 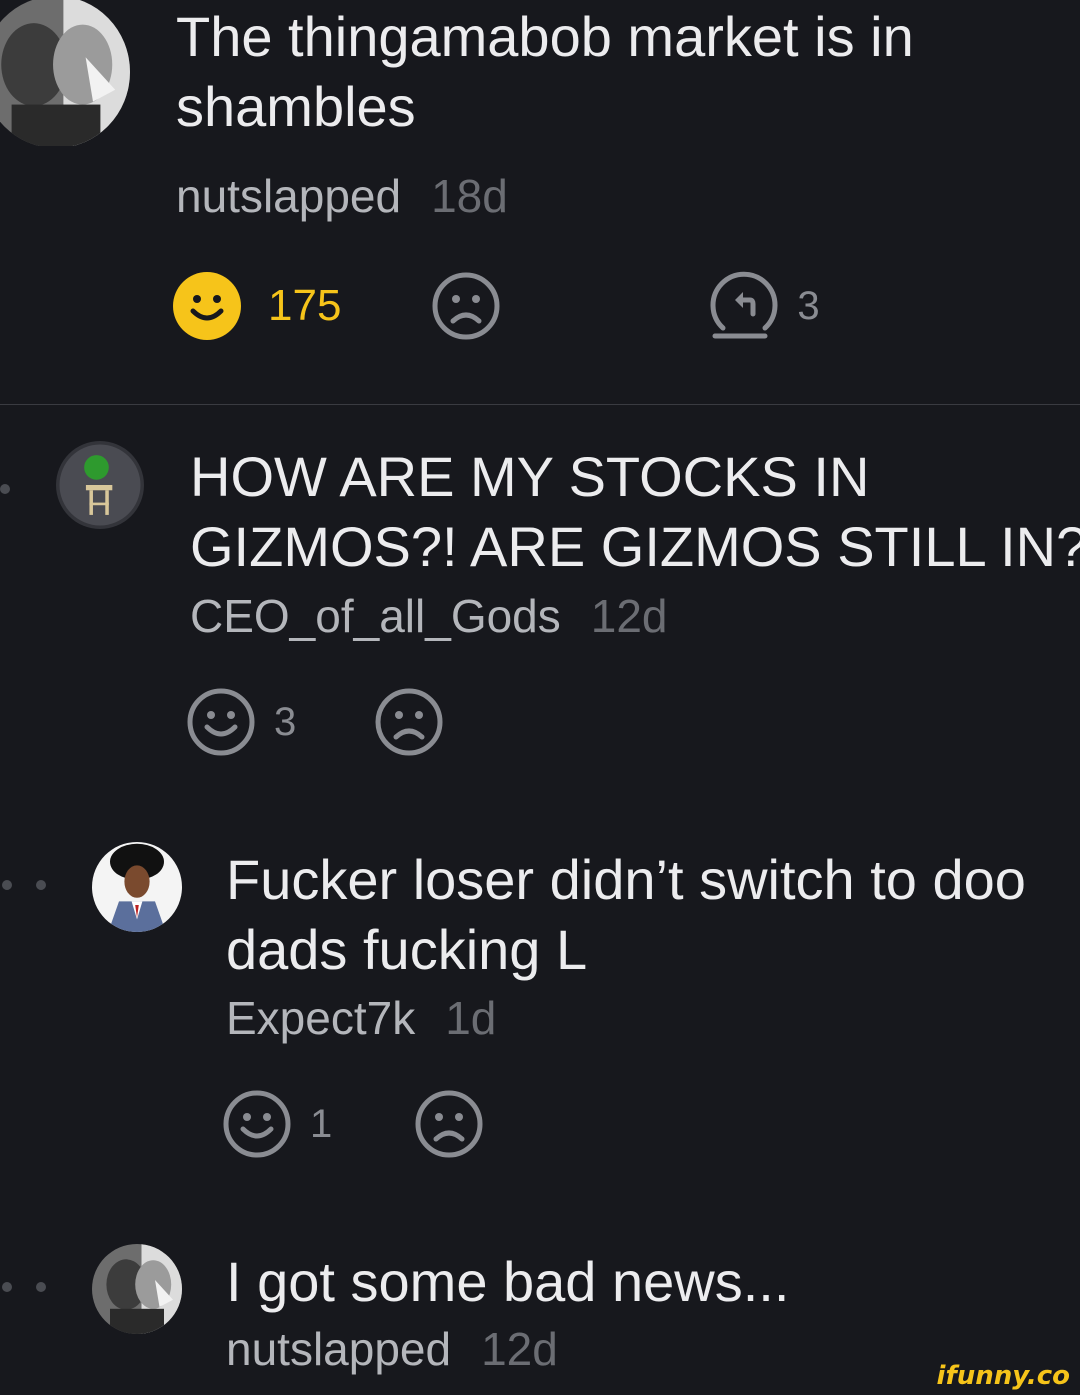 What do you see at coordinates (545, 36) in the screenshot?
I see `comment-text-line: The thingamabob market is in` at bounding box center [545, 36].